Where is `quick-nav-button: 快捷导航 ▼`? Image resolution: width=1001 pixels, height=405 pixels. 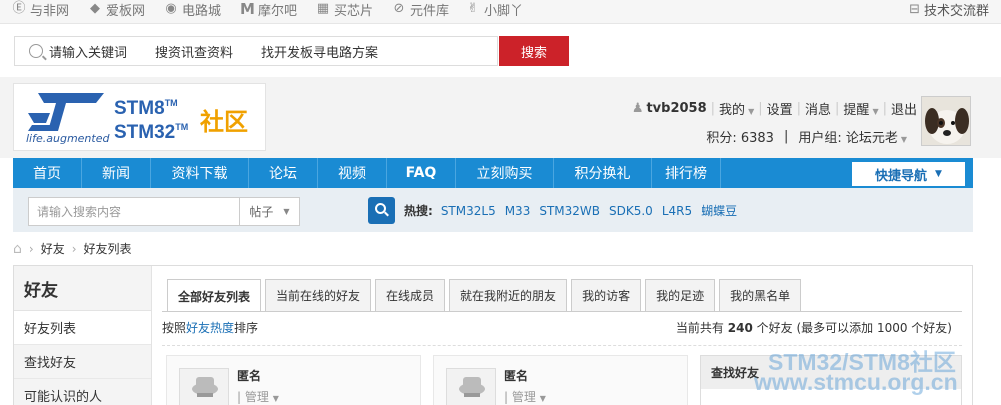 quick-nav-button: 快捷导航 ▼ is located at coordinates (908, 174).